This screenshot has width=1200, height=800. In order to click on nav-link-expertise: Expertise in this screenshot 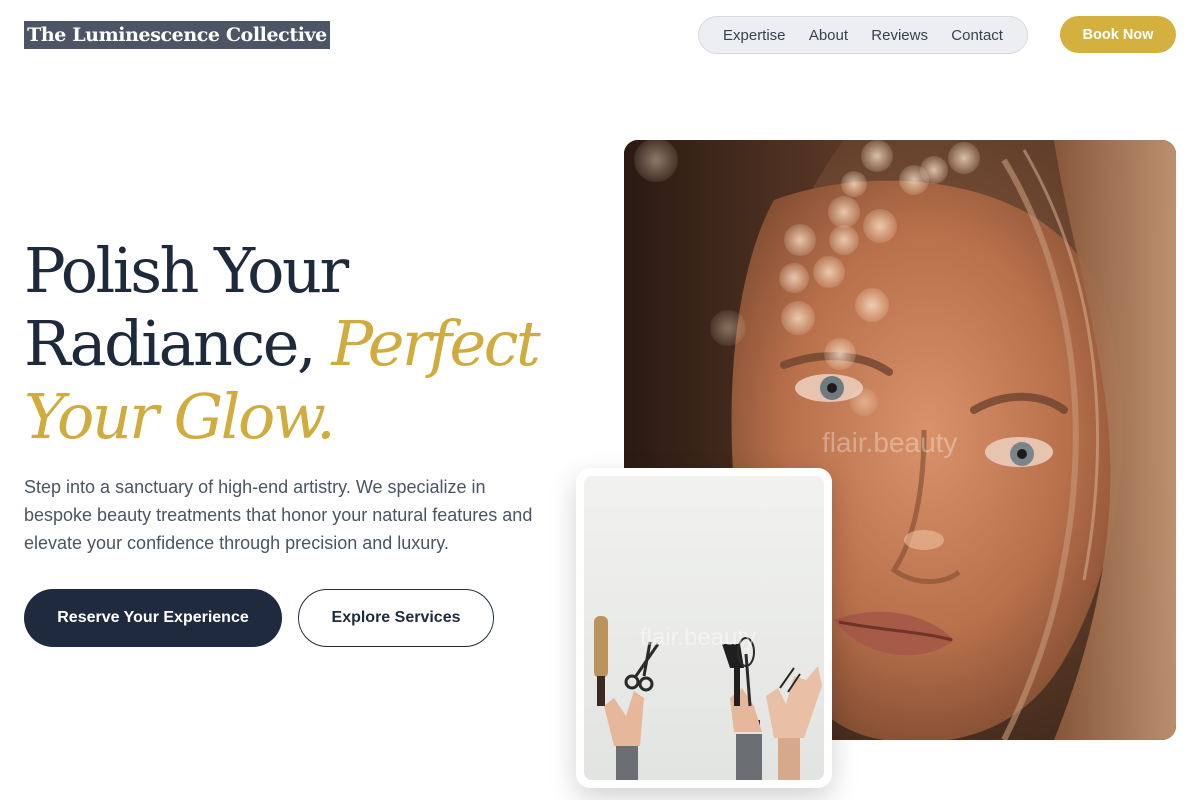, I will do `click(754, 35)`.